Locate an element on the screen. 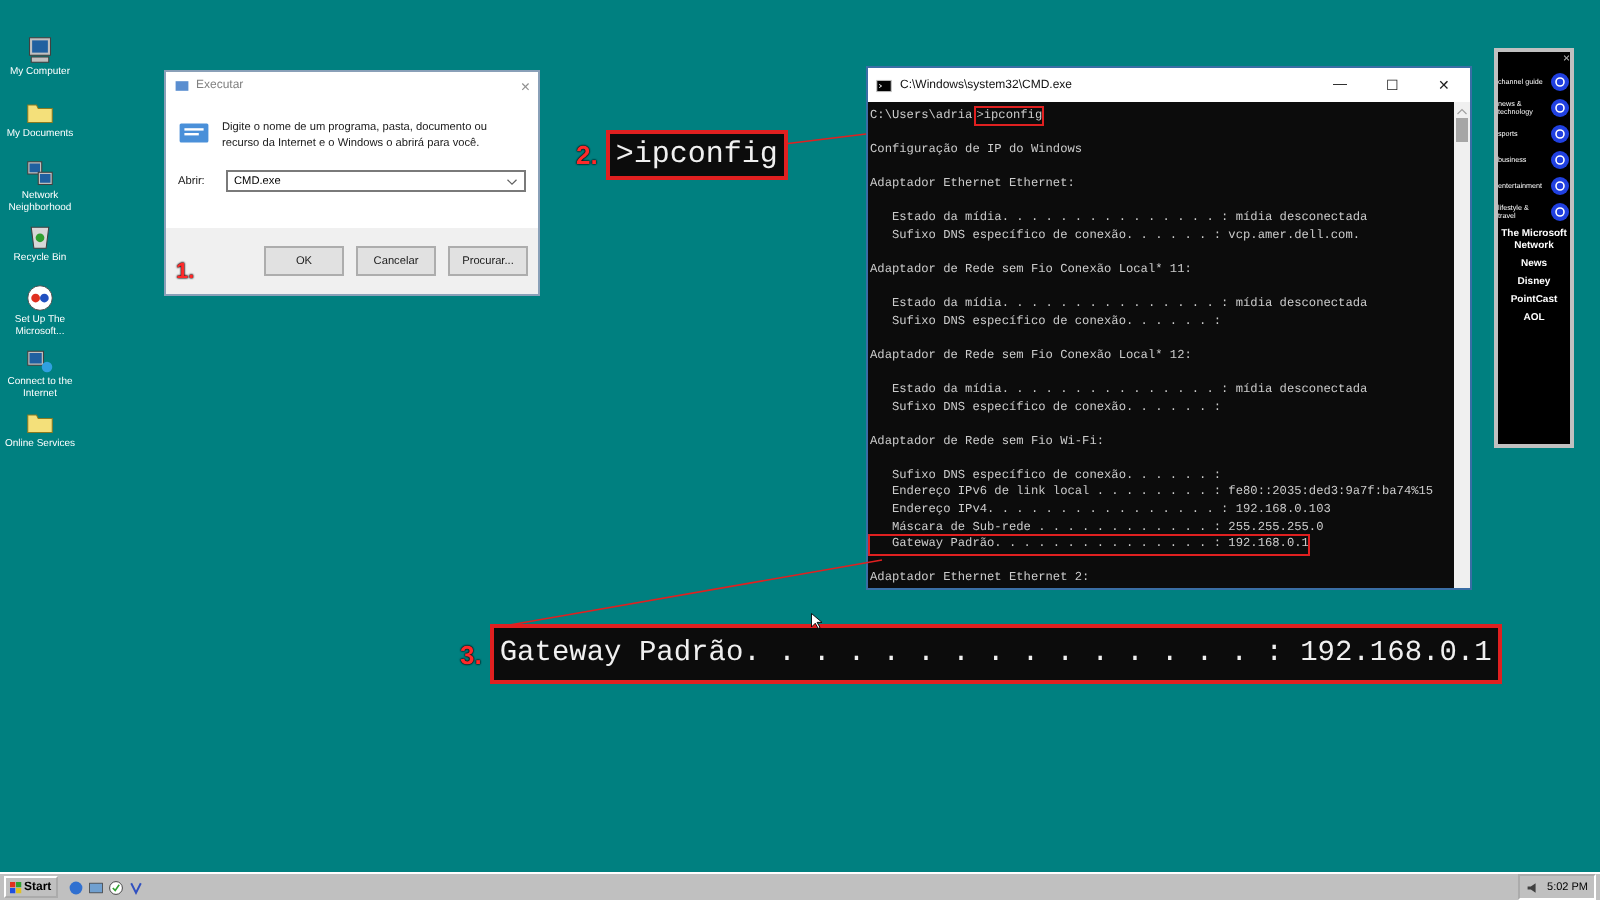  mail-icon is located at coordinates (135, 887).